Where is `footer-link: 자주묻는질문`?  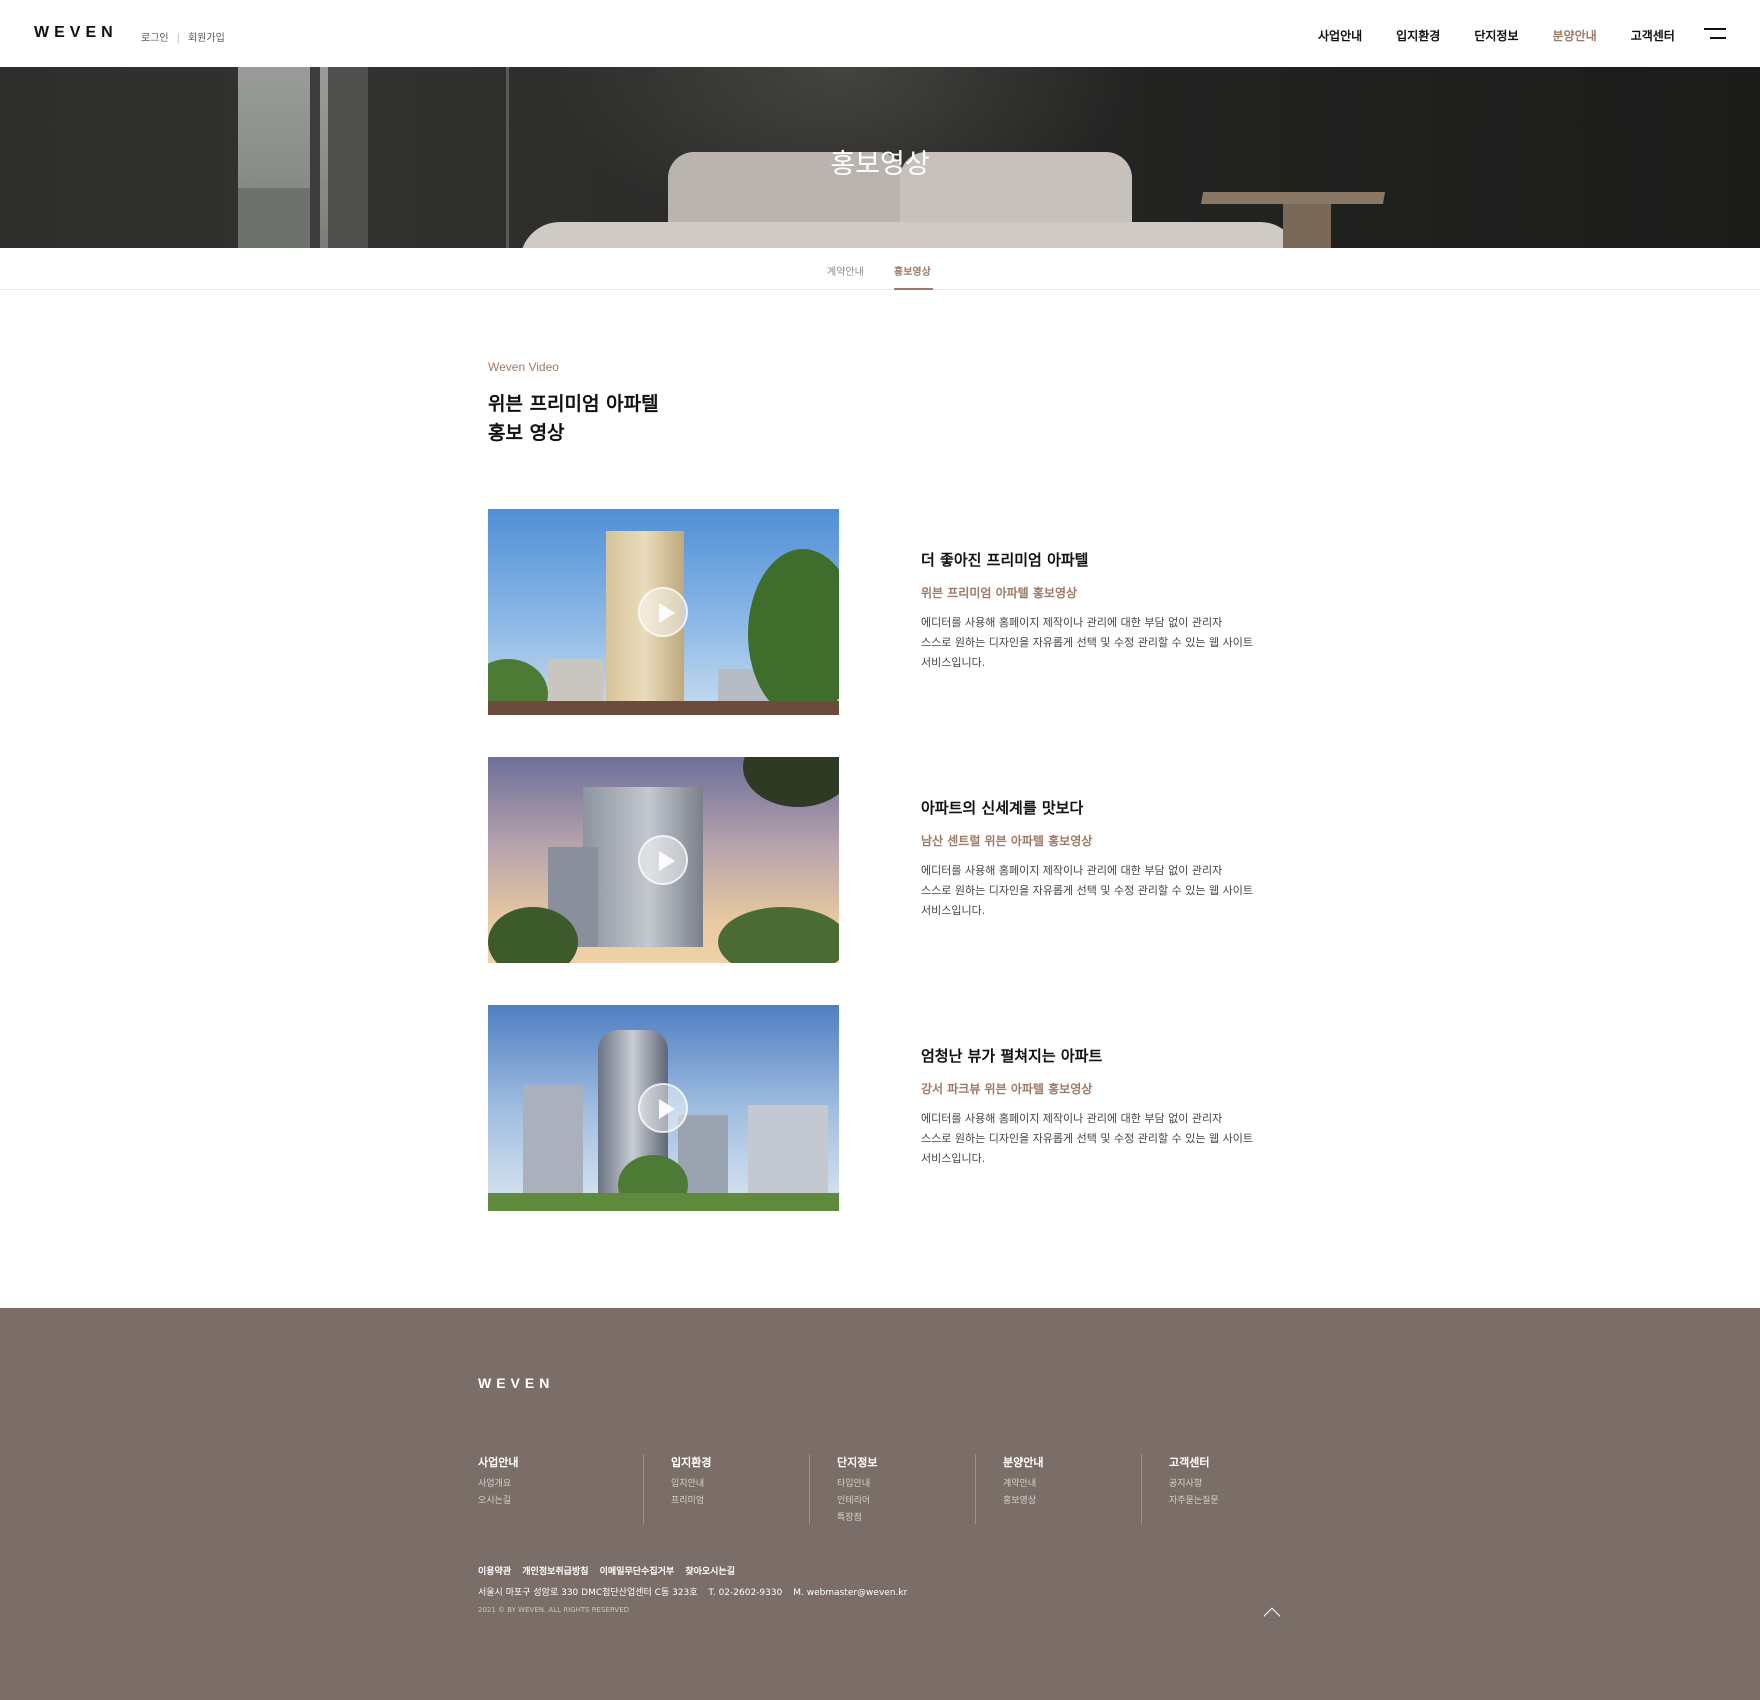 footer-link: 자주묻는질문 is located at coordinates (1238, 1501).